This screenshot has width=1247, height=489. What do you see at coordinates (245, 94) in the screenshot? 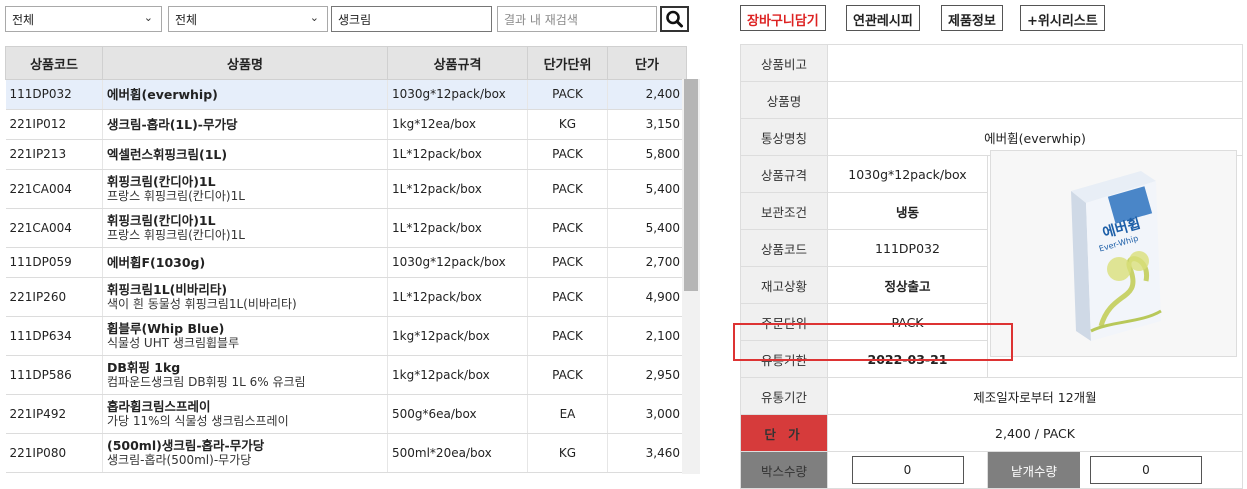
I see `cell-name: 에버휩(everwhip)` at bounding box center [245, 94].